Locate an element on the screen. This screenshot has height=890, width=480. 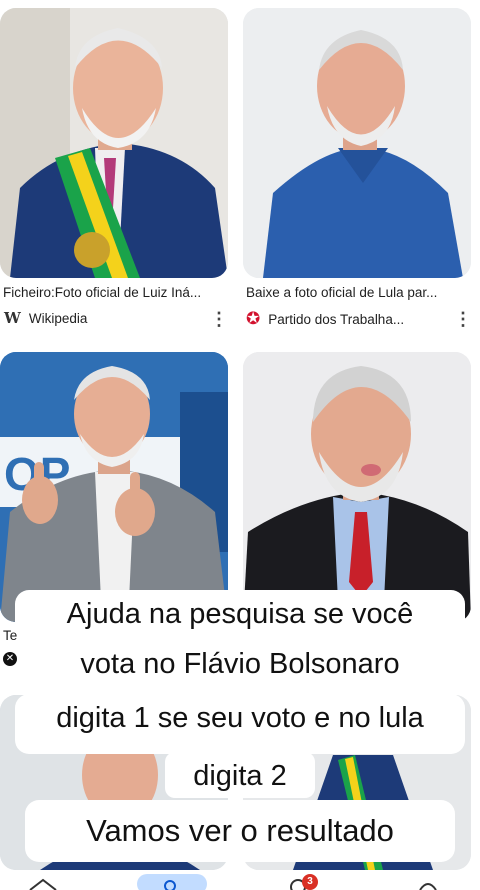
result-source-1: W Wikipedia is located at coordinates (45, 318).